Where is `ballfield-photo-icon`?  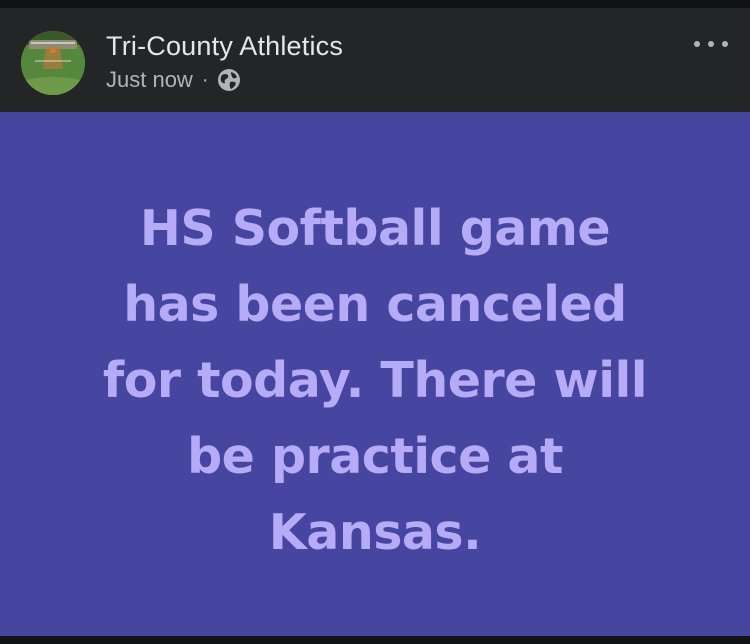
ballfield-photo-icon is located at coordinates (53, 63).